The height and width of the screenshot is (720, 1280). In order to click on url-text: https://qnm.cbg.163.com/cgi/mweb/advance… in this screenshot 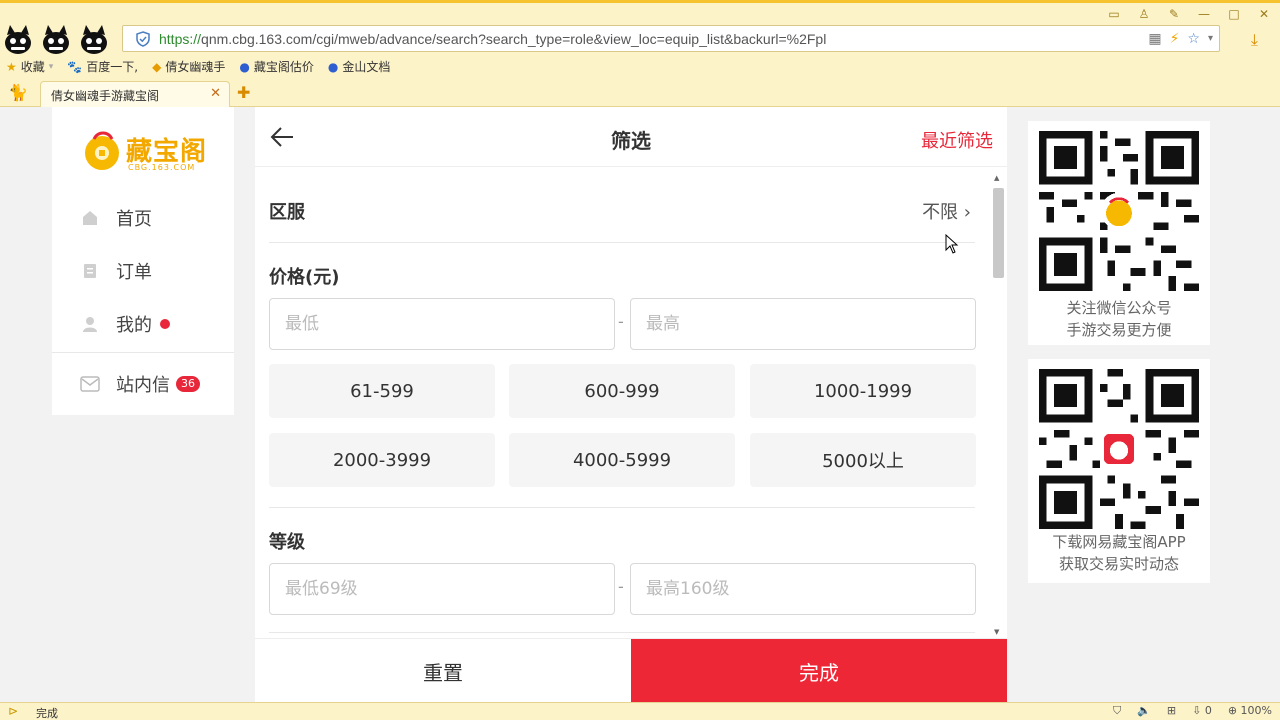, I will do `click(492, 39)`.